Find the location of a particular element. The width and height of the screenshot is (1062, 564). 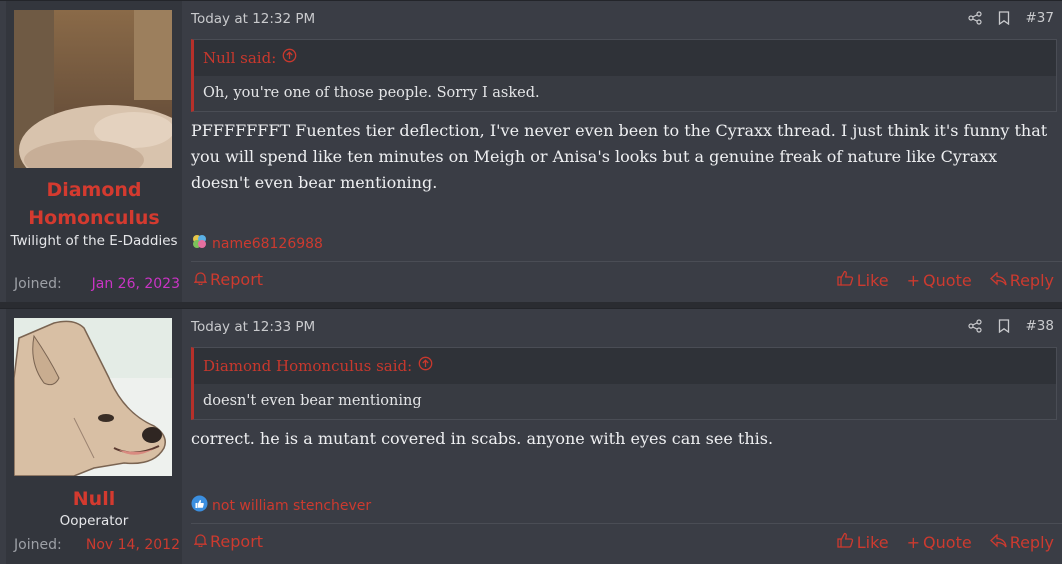

username: Diamond Homonculus is located at coordinates (94, 204).